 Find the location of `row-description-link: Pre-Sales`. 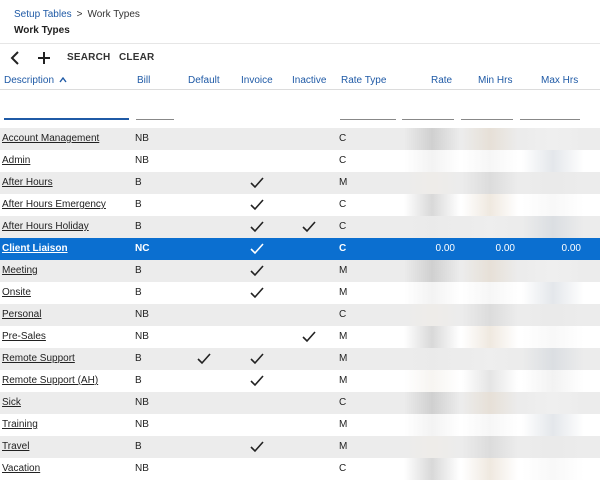

row-description-link: Pre-Sales is located at coordinates (24, 336).